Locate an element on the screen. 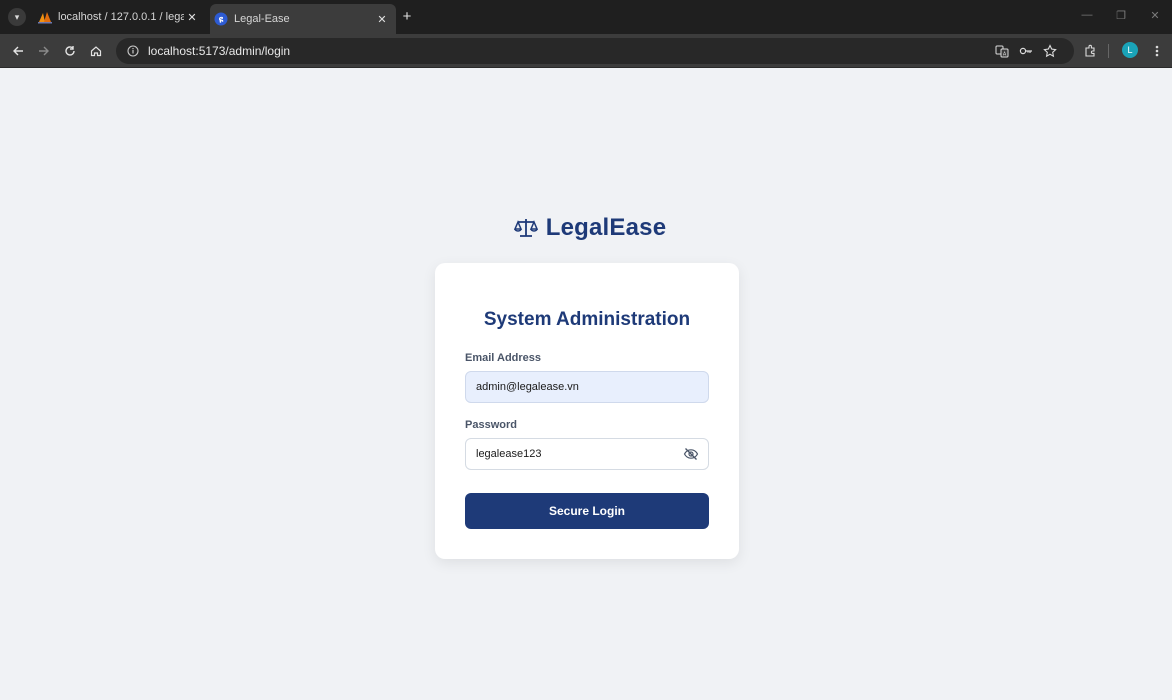  toolbar-separator is located at coordinates (1108, 51).